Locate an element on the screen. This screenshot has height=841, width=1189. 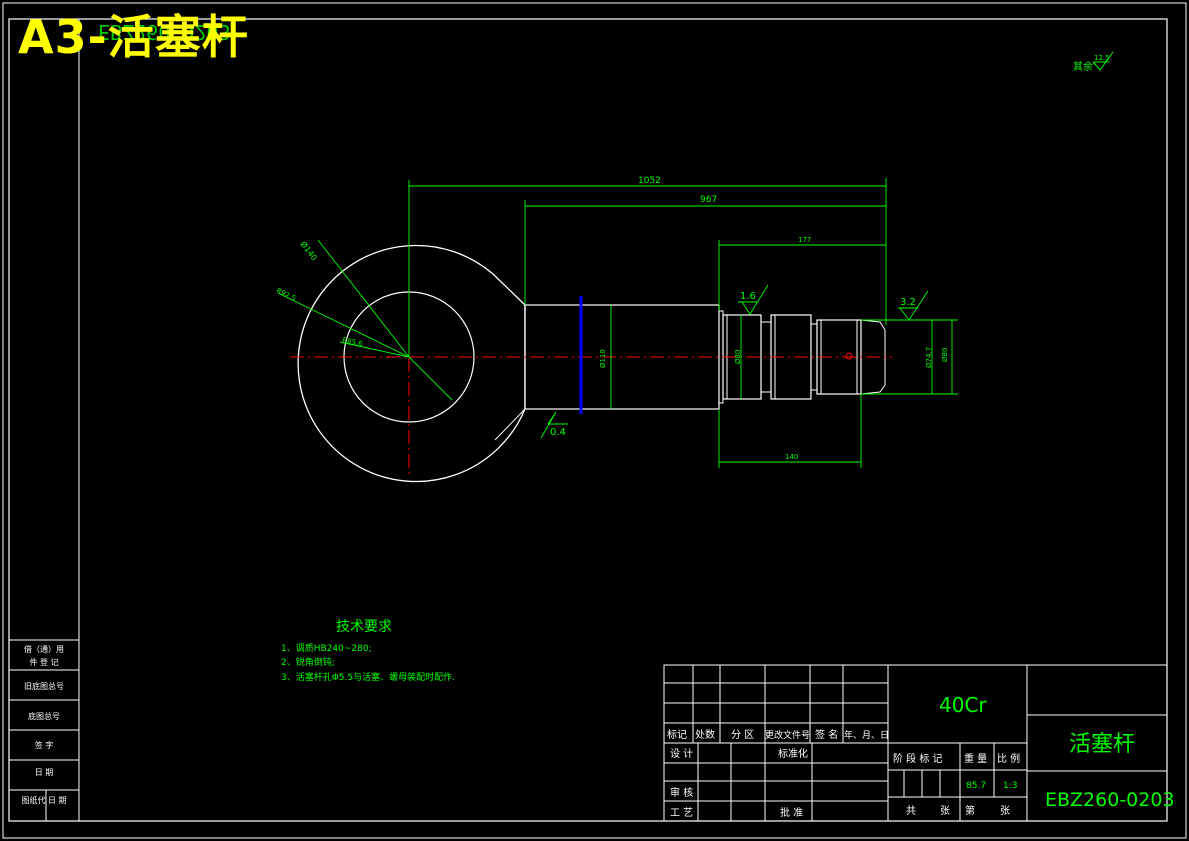
dim-journal-dia: Ø80 is located at coordinates (738, 357).